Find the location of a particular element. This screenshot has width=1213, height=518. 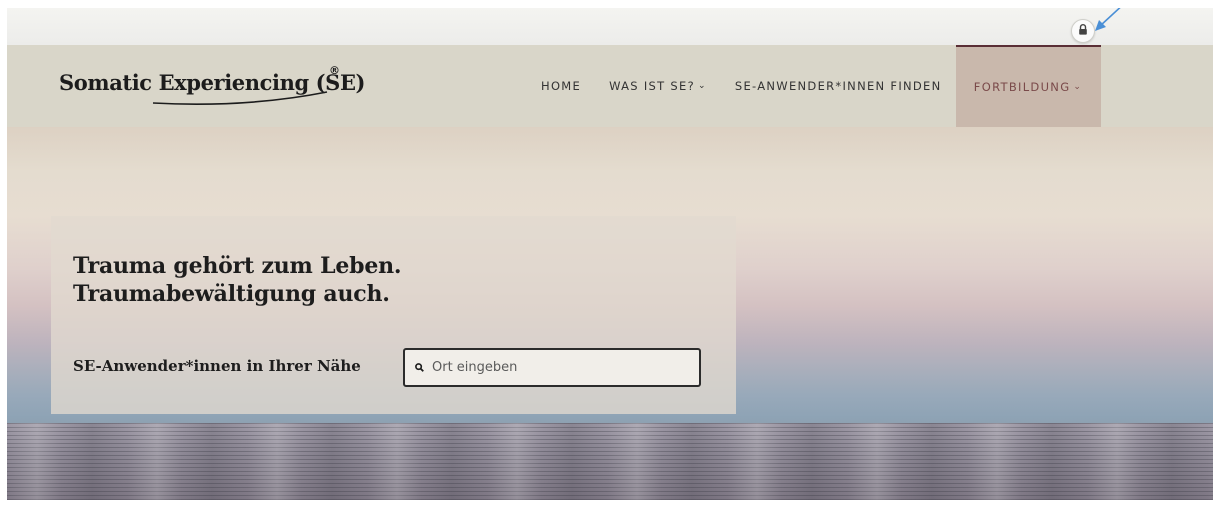

sea-background is located at coordinates (610, 461).